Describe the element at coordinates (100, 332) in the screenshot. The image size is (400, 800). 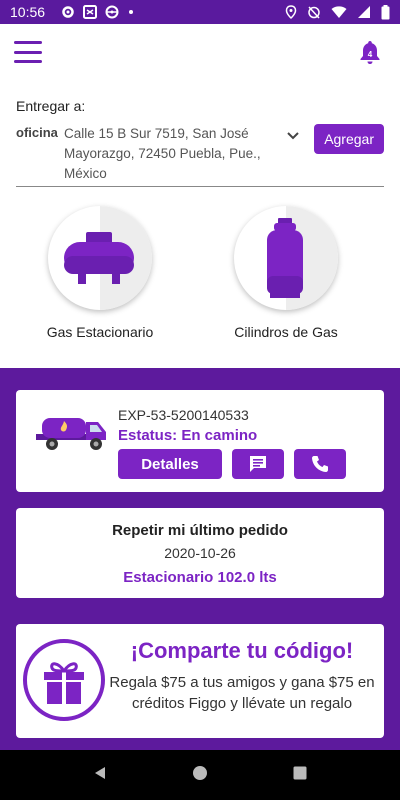
I see `product-name: Gas Estacionario` at that location.